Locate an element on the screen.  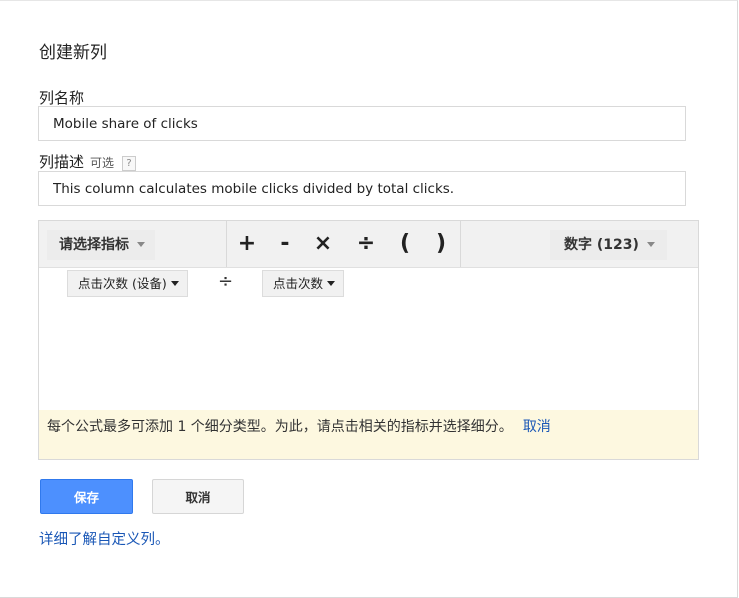
cancel-button: 取消 is located at coordinates (198, 496).